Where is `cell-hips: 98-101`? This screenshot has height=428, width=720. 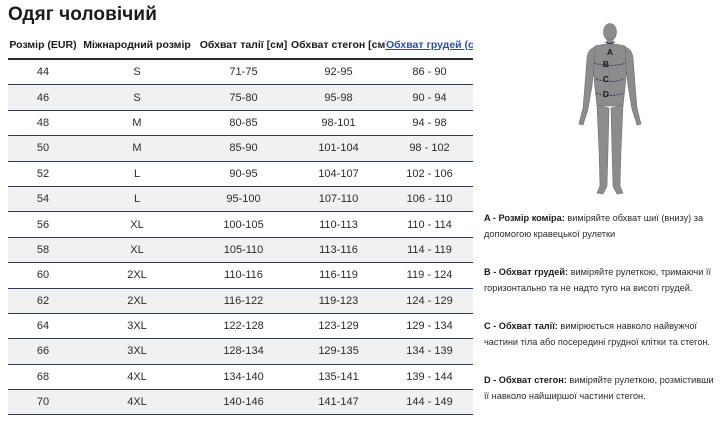 cell-hips: 98-101 is located at coordinates (338, 123).